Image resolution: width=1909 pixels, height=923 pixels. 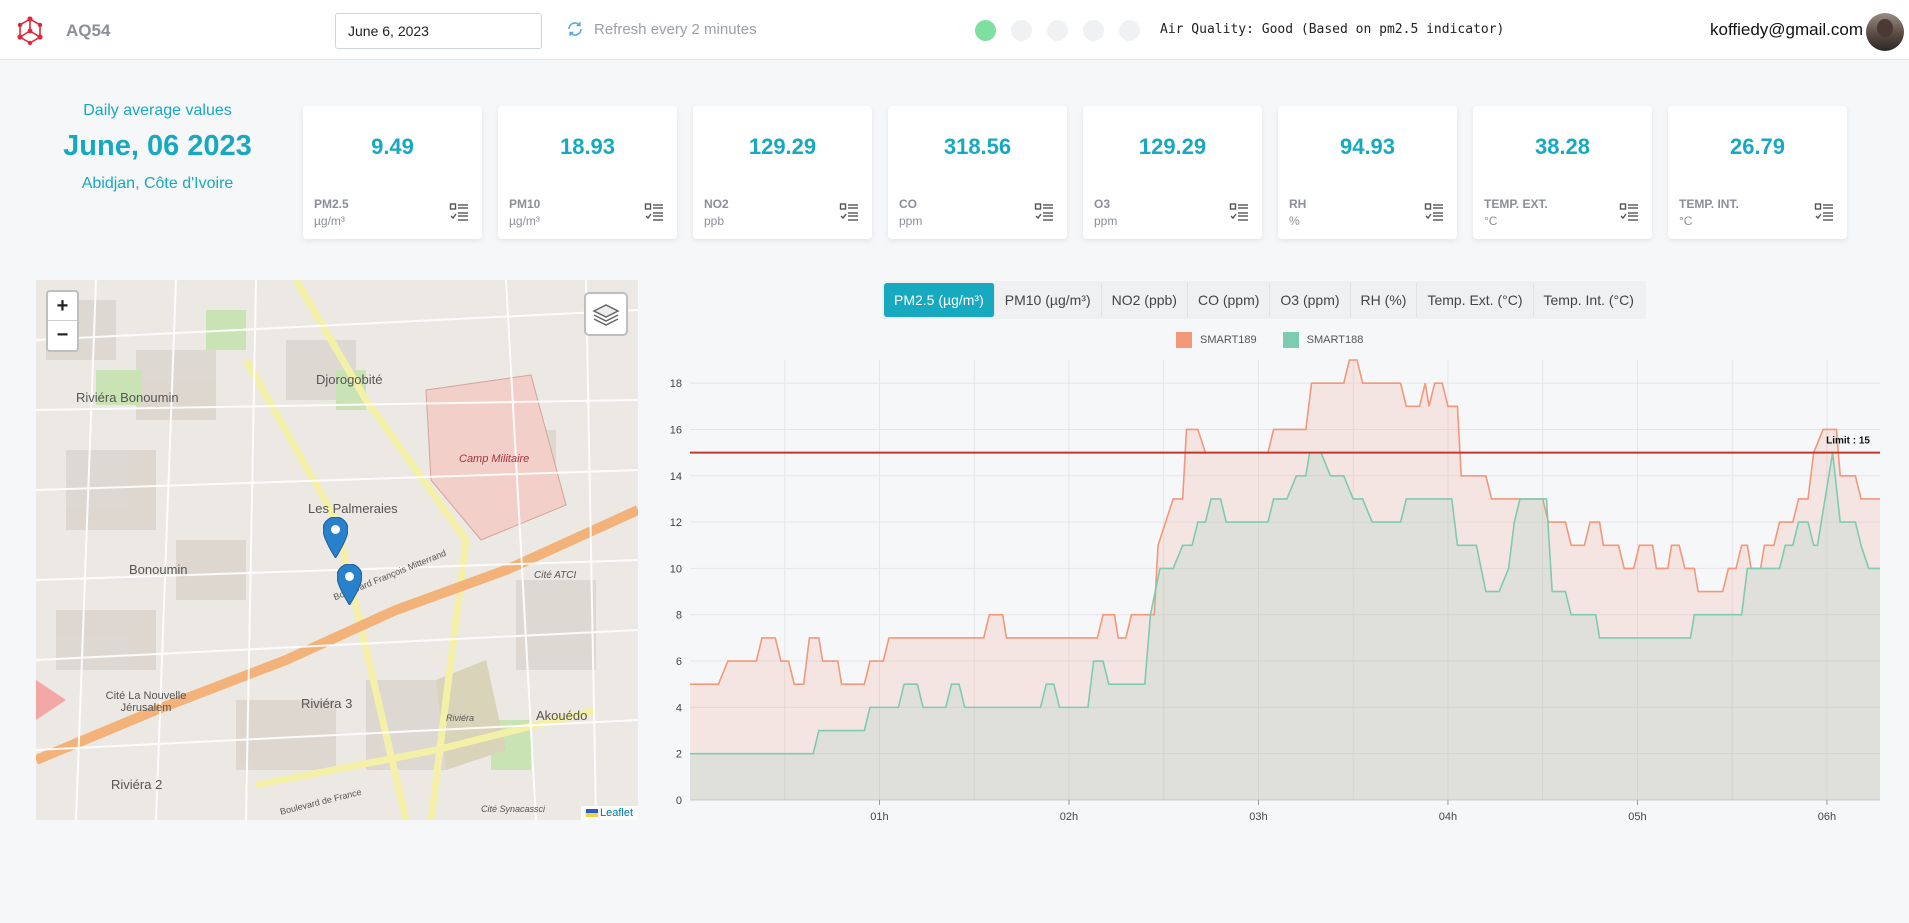 What do you see at coordinates (1335, 340) in the screenshot?
I see `legend-label: SMART188` at bounding box center [1335, 340].